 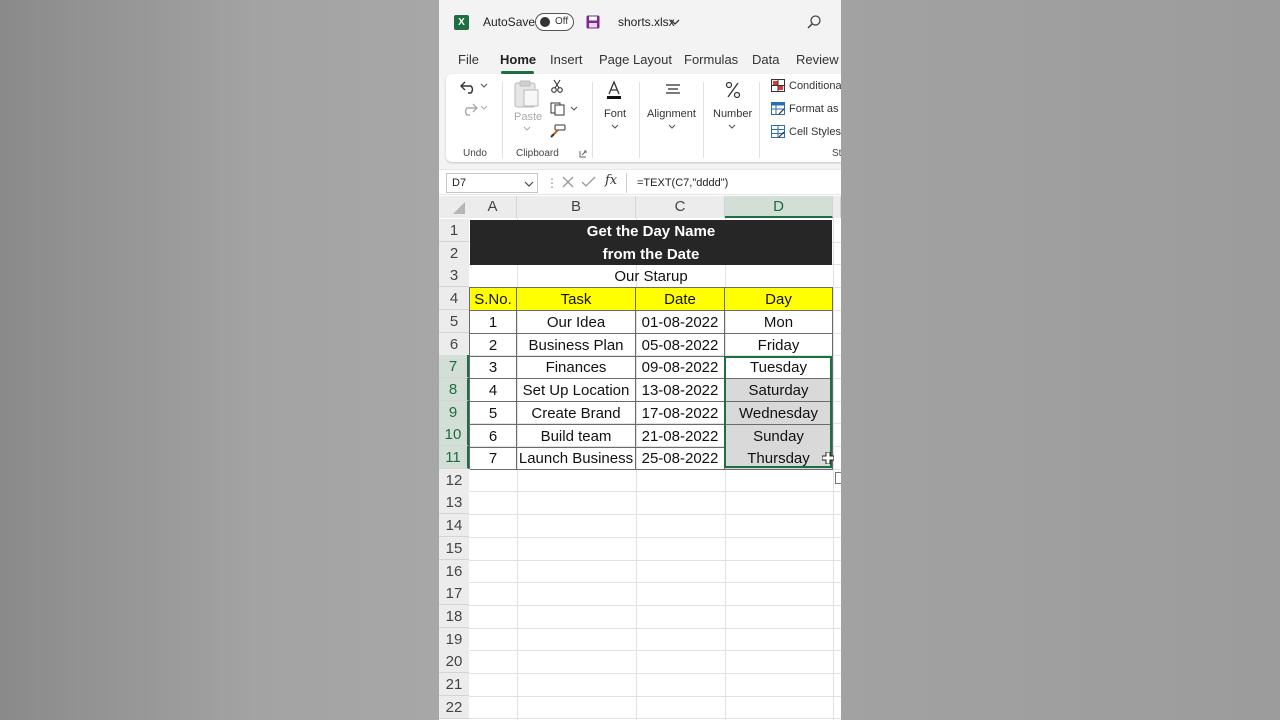 I want to click on column-header-d: D, so click(x=779, y=207).